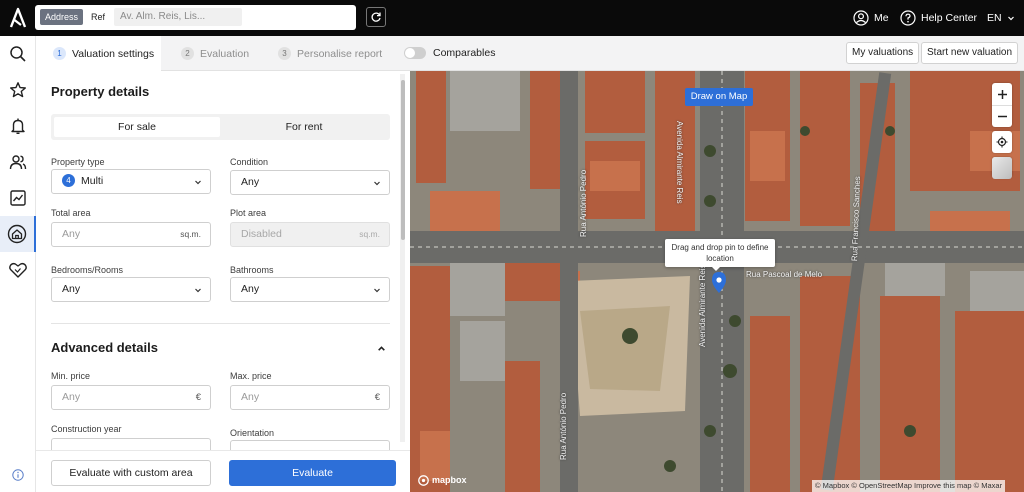  Describe the element at coordinates (310, 397) in the screenshot. I see `max-price-input: Any €` at that location.